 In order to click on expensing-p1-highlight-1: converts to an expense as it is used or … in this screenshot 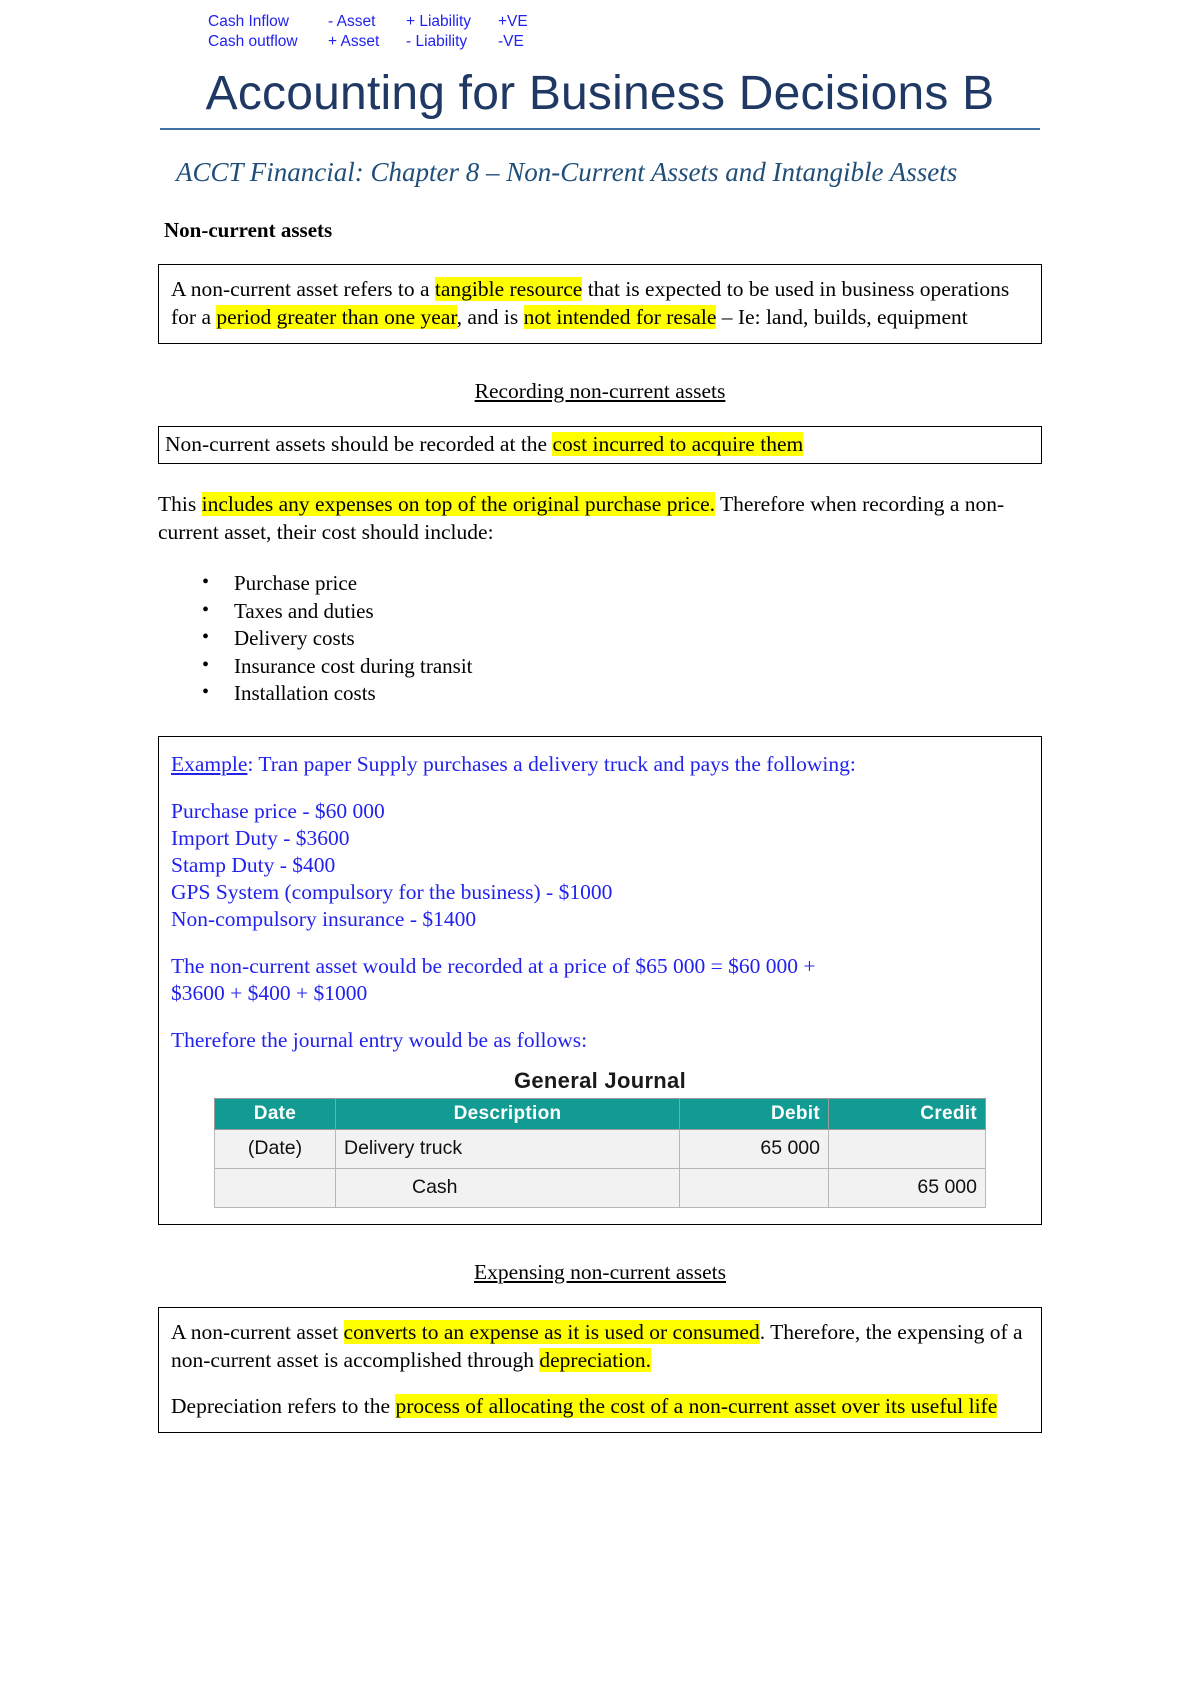, I will do `click(551, 1331)`.